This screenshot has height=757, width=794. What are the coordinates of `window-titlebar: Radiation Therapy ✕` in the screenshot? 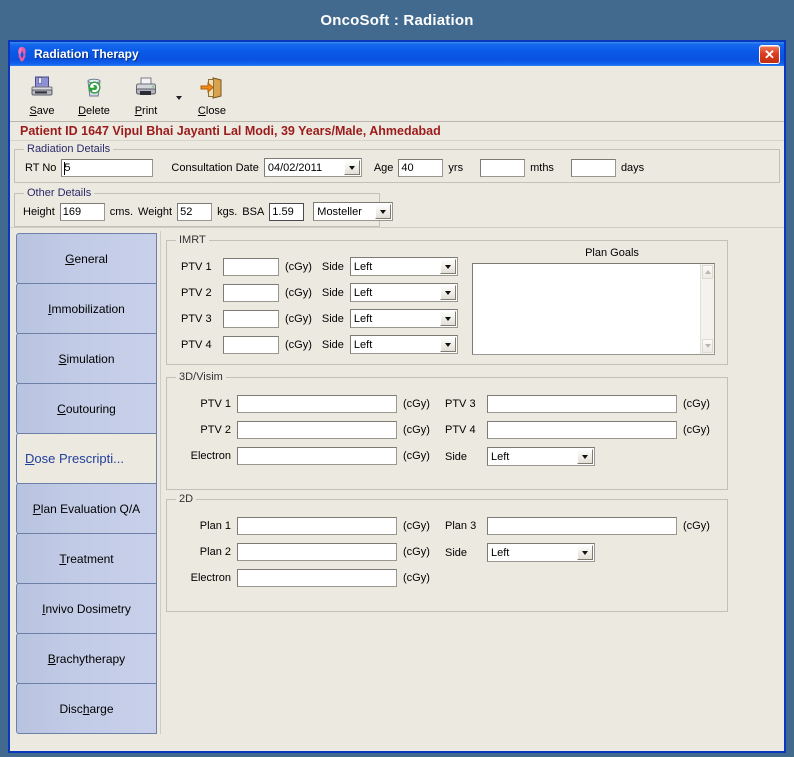 It's located at (397, 54).